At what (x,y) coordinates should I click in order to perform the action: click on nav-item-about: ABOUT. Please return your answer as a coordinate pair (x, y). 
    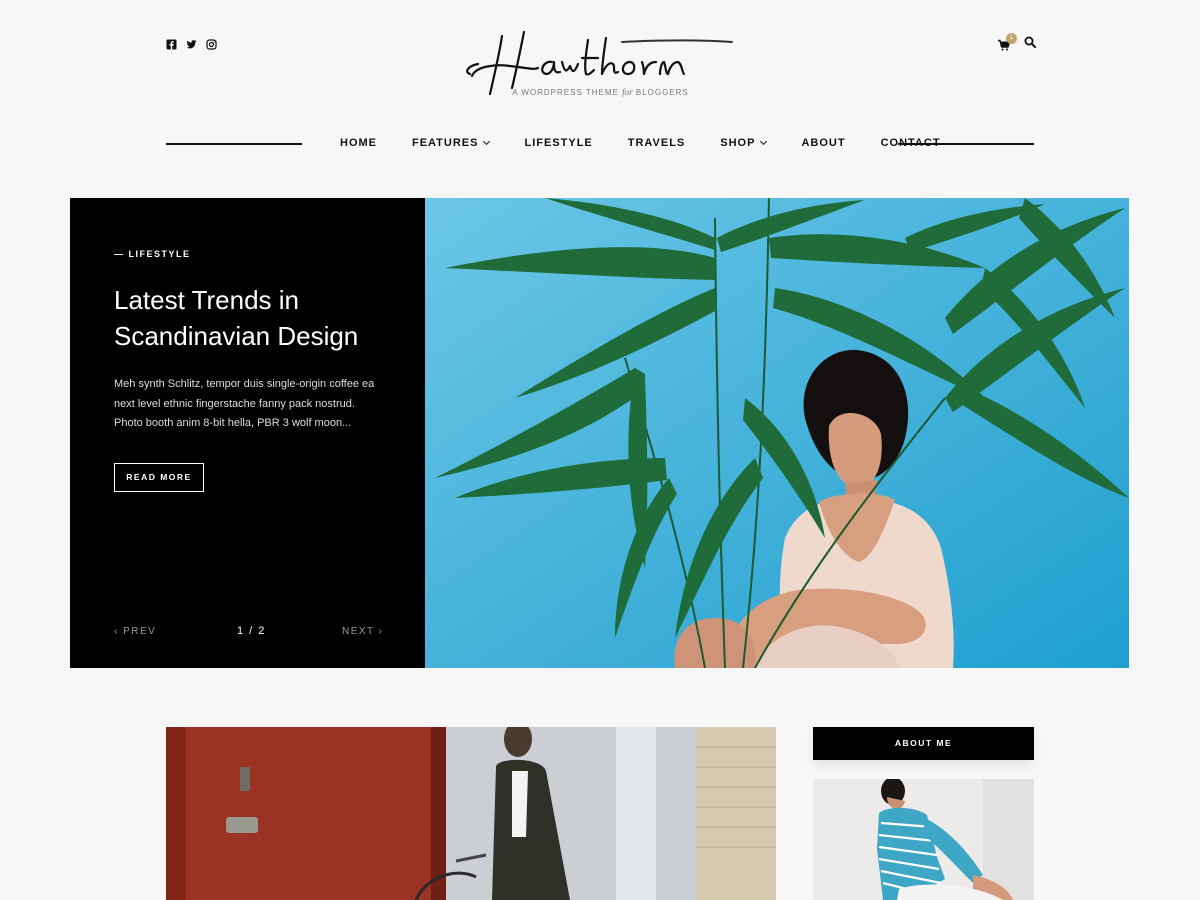
    Looking at the image, I should click on (823, 143).